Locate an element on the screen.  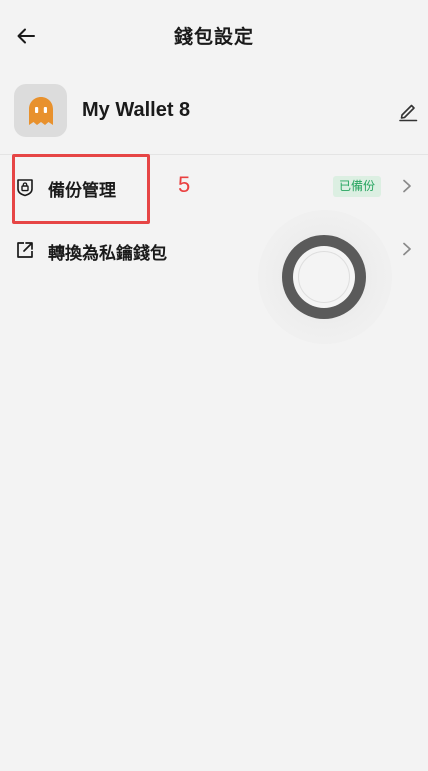
orange-ghost-avatar-icon is located at coordinates (40, 110).